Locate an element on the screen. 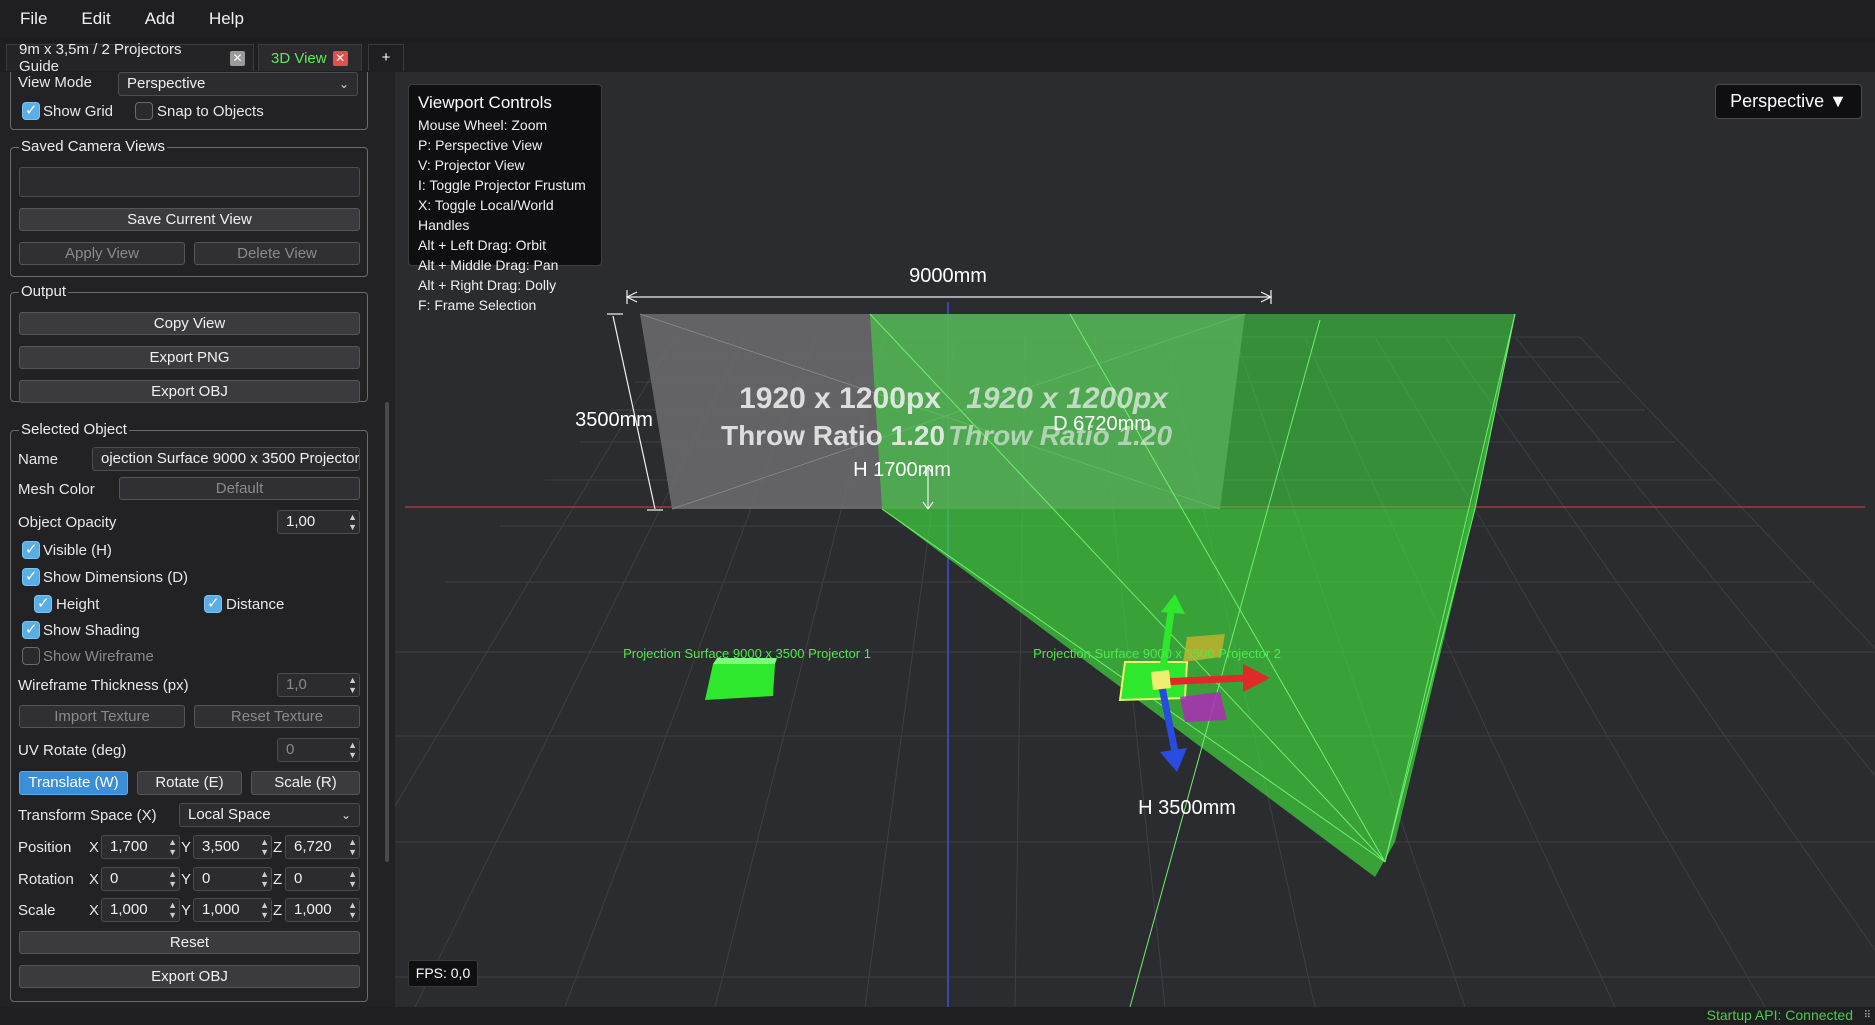 The image size is (1875, 1025). height-1700-label: H 1700mm is located at coordinates (902, 470).